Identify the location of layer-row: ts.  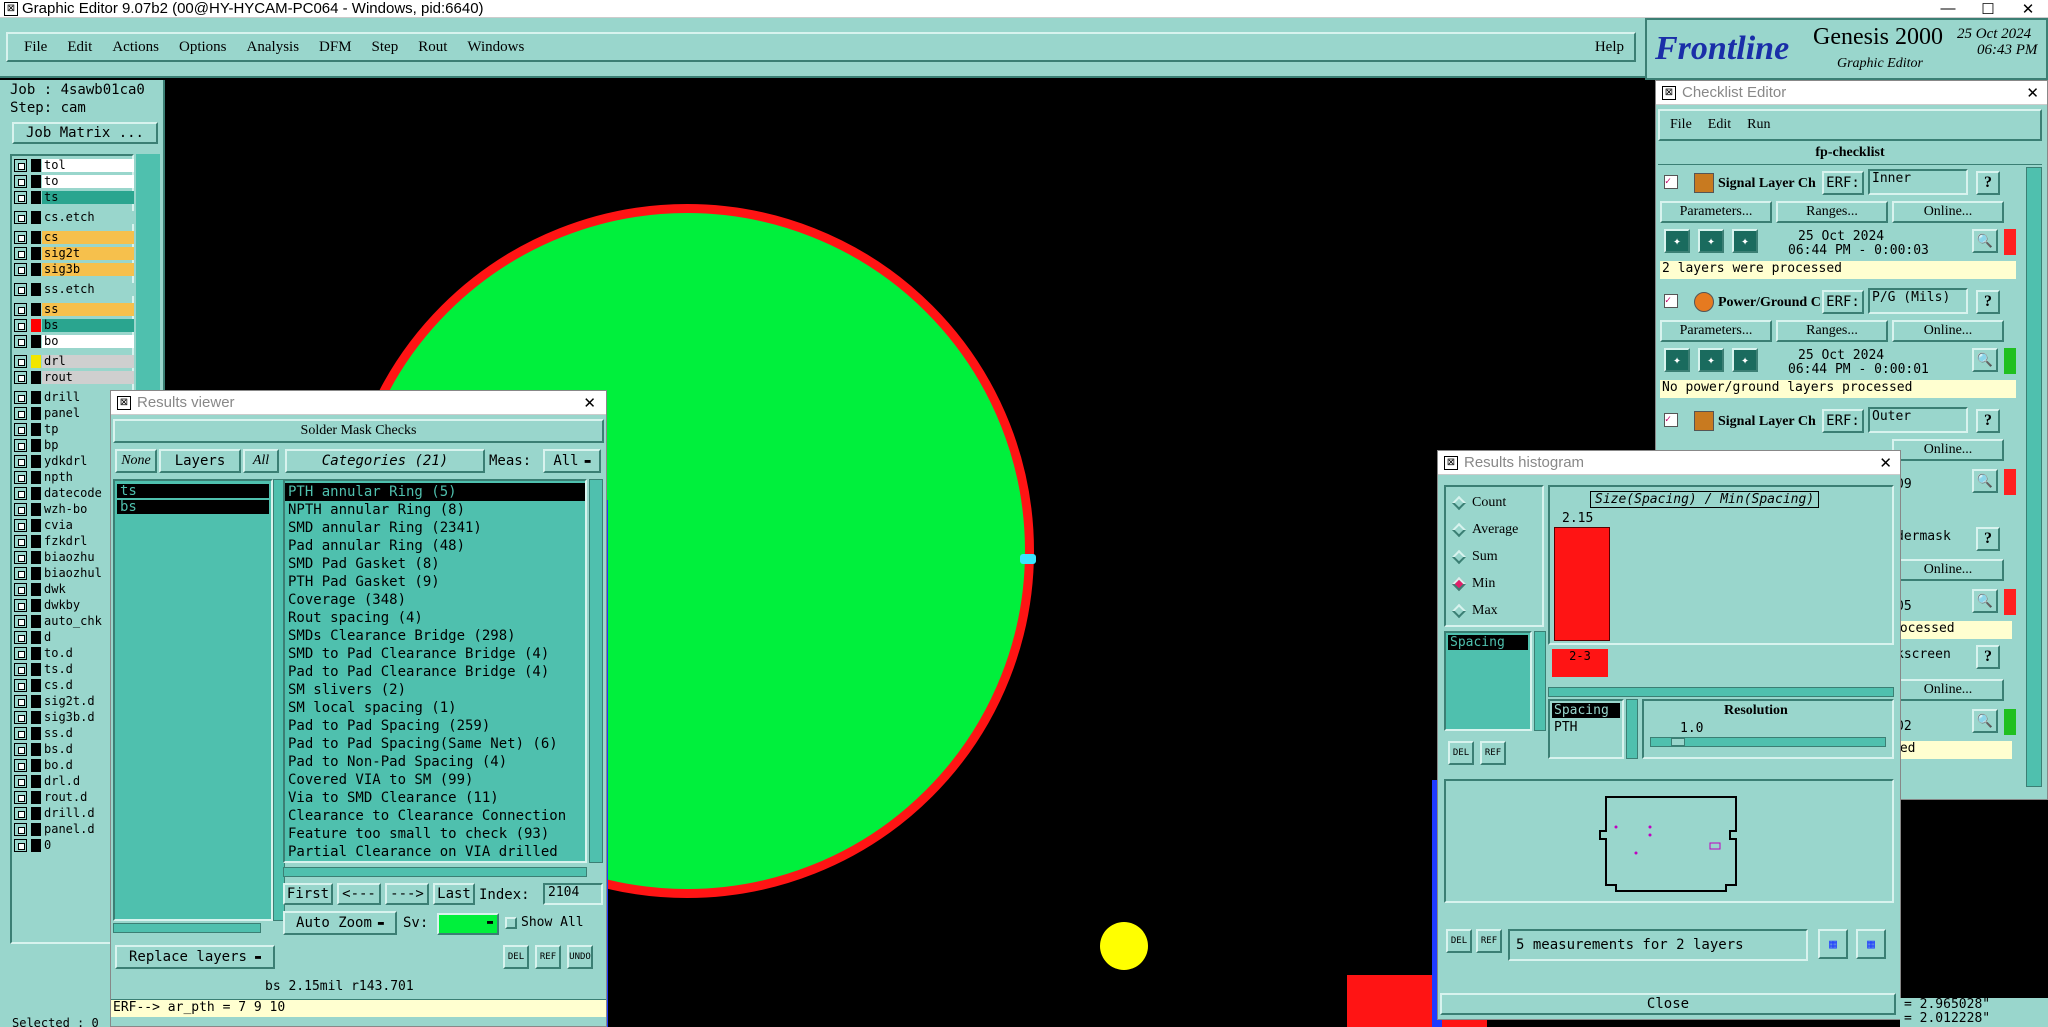
(74, 197).